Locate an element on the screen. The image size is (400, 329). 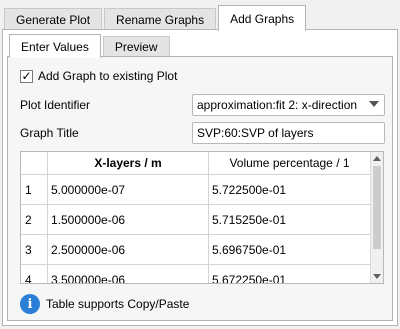
add-to-existing-plot-checkbox: ✓ is located at coordinates (26, 75).